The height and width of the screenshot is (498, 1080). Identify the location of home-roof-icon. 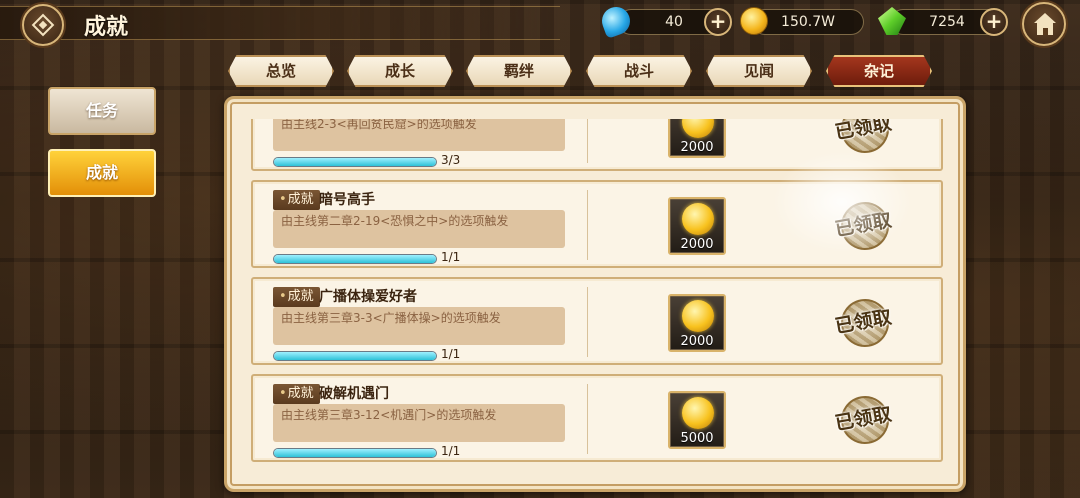
(1045, 18).